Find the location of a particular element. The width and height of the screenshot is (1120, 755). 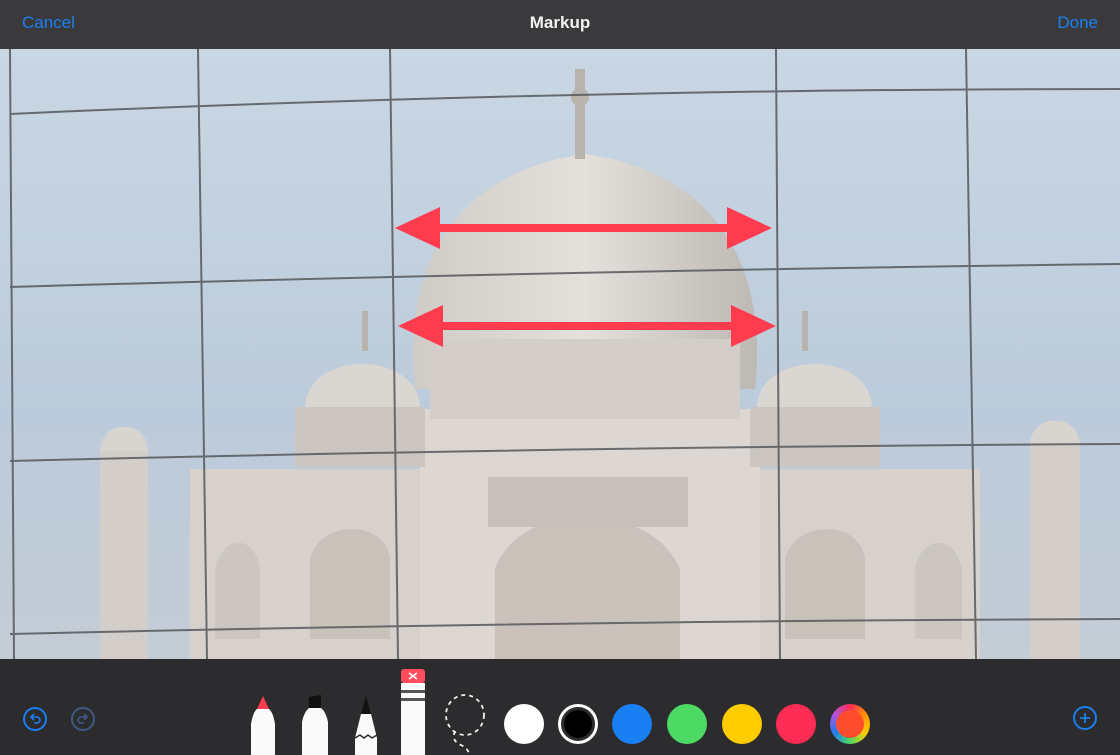

pencil-tool is located at coordinates (366, 724).